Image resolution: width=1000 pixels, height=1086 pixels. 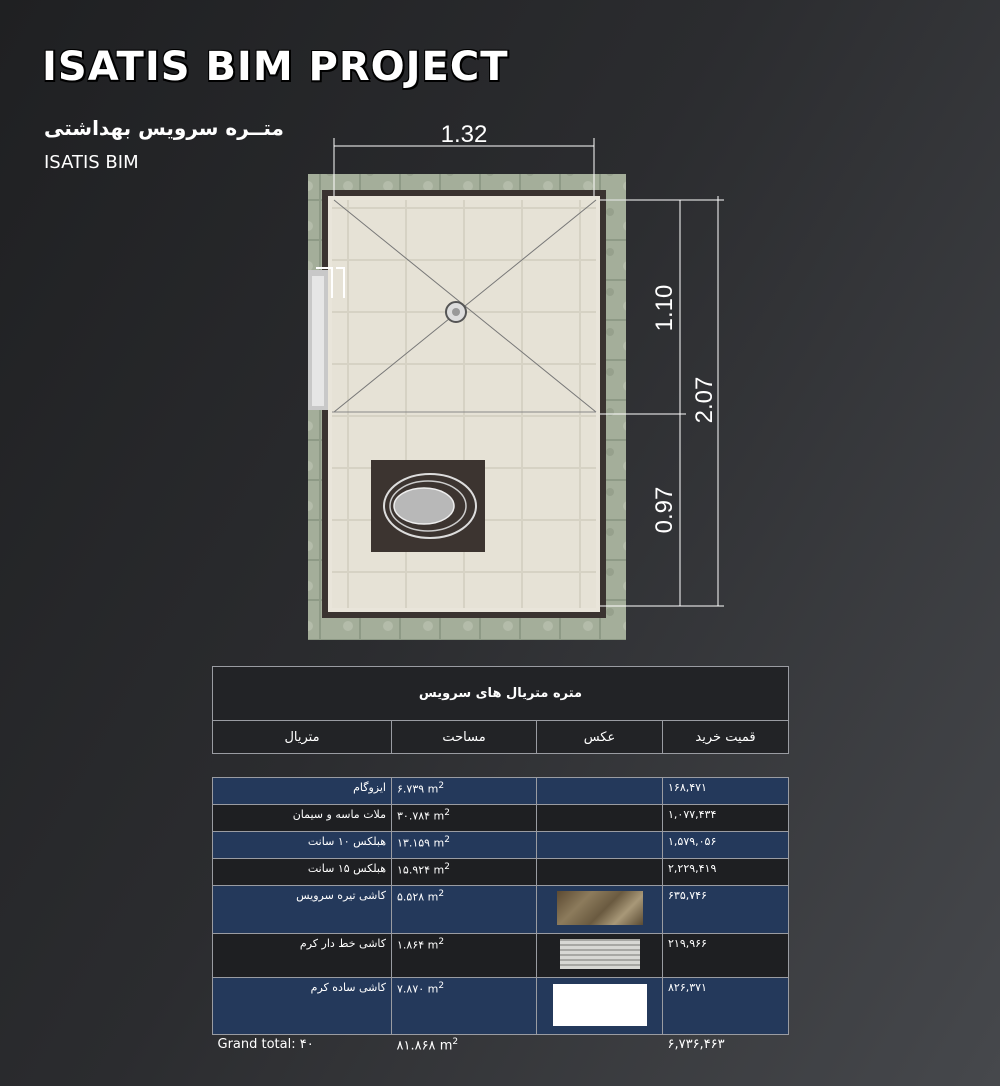 What do you see at coordinates (302, 737) in the screenshot?
I see `col-header-material: متریال` at bounding box center [302, 737].